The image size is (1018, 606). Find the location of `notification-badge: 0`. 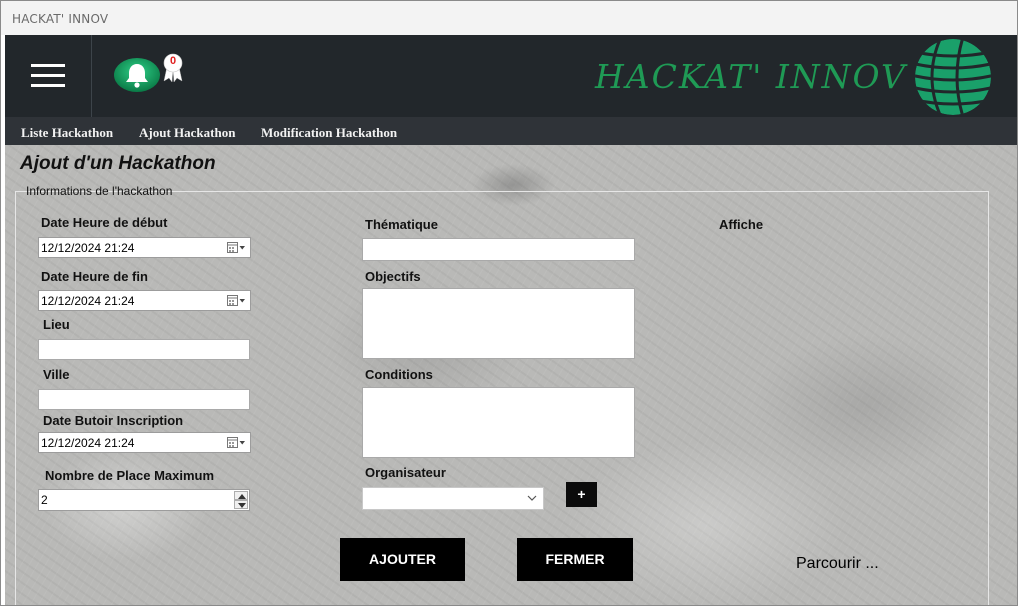

notification-badge: 0 is located at coordinates (173, 68).